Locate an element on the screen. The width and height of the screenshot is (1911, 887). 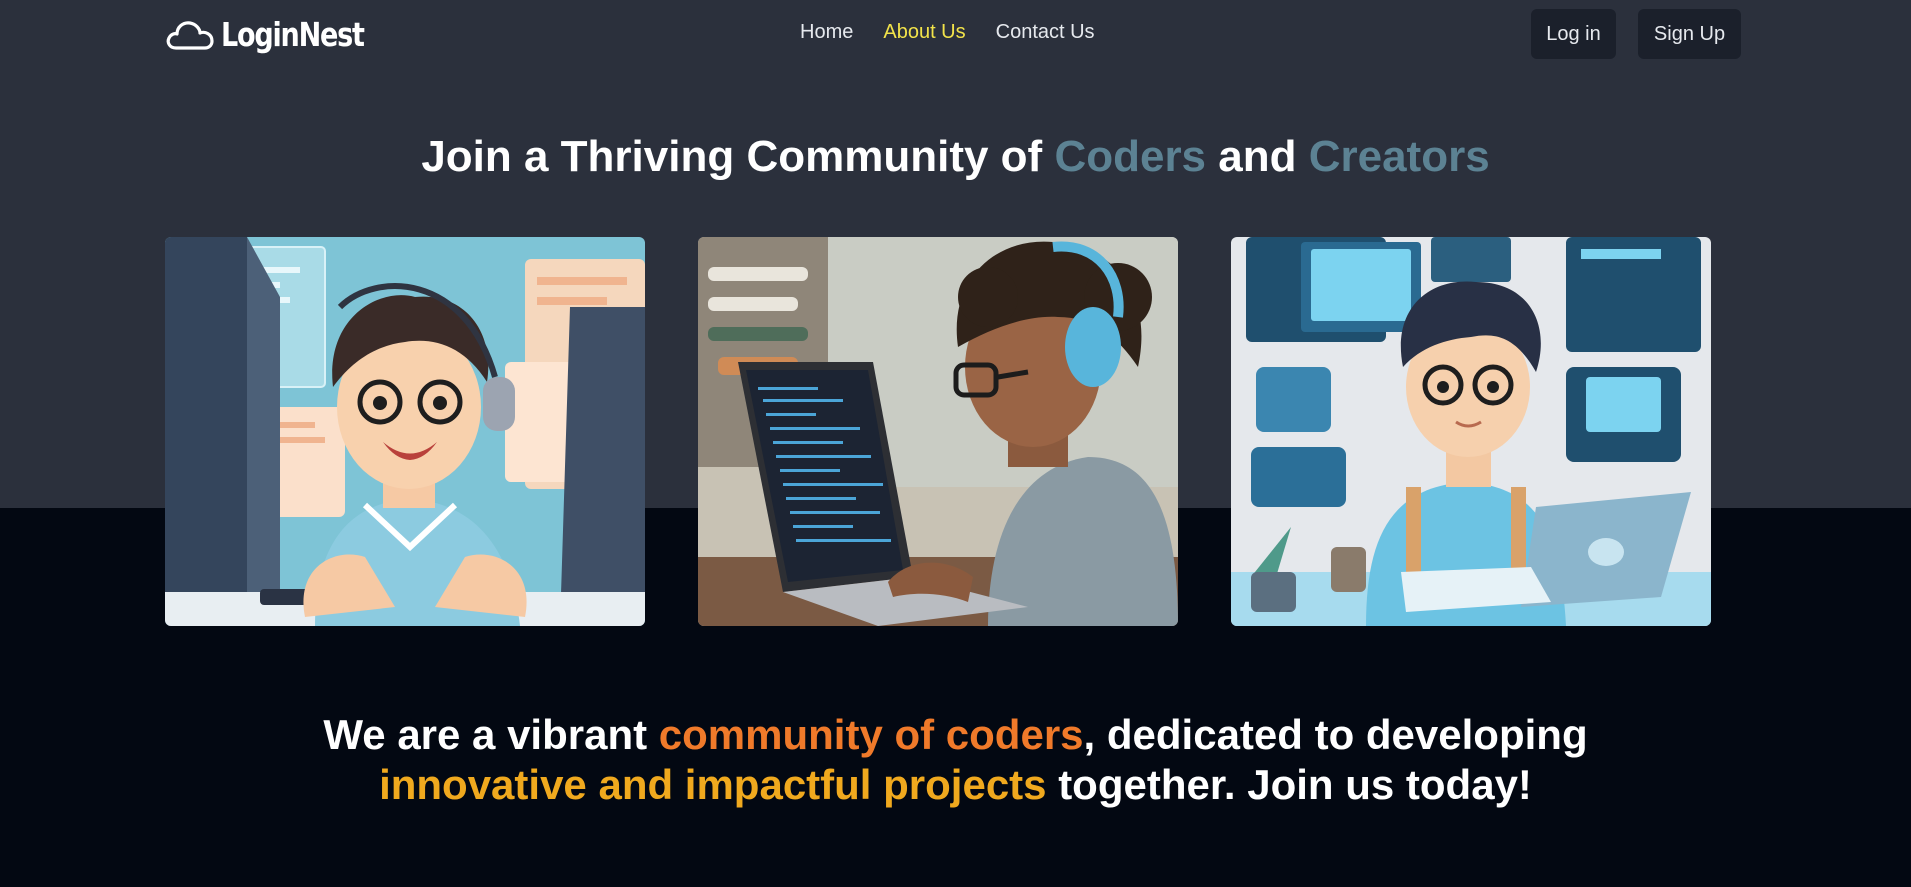
hero-accent-creators: Creators is located at coordinates (1399, 156).